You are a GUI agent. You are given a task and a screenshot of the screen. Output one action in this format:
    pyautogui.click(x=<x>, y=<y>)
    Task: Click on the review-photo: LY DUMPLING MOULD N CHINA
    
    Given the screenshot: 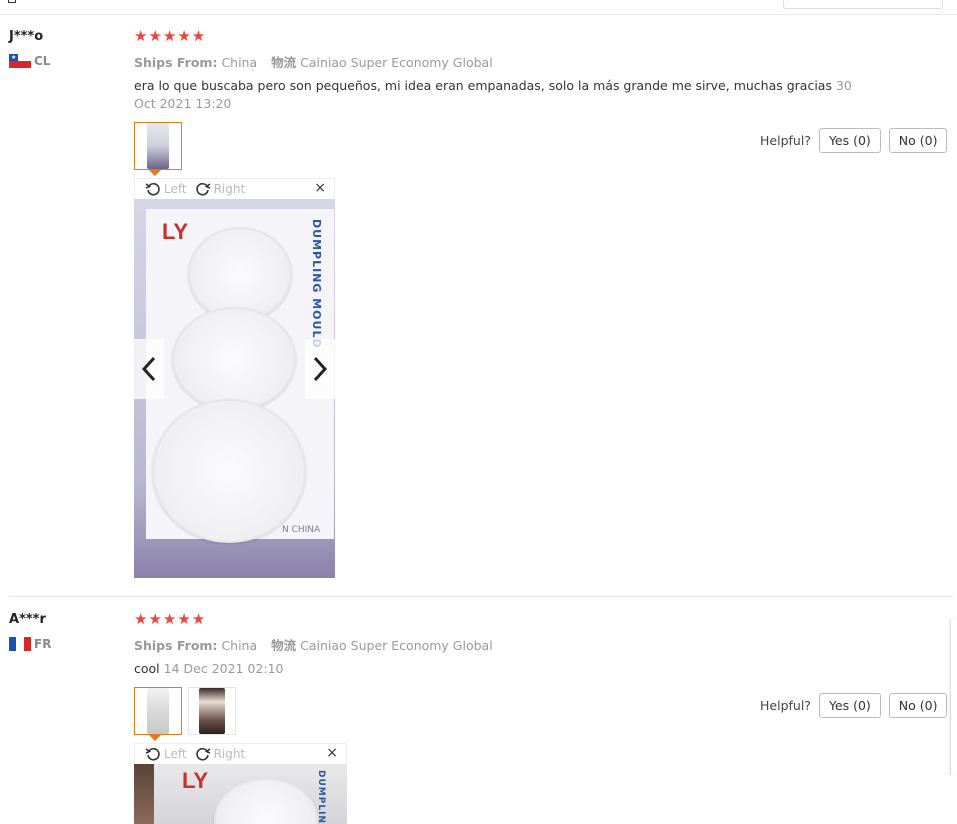 What is the action you would take?
    pyautogui.click(x=234, y=388)
    